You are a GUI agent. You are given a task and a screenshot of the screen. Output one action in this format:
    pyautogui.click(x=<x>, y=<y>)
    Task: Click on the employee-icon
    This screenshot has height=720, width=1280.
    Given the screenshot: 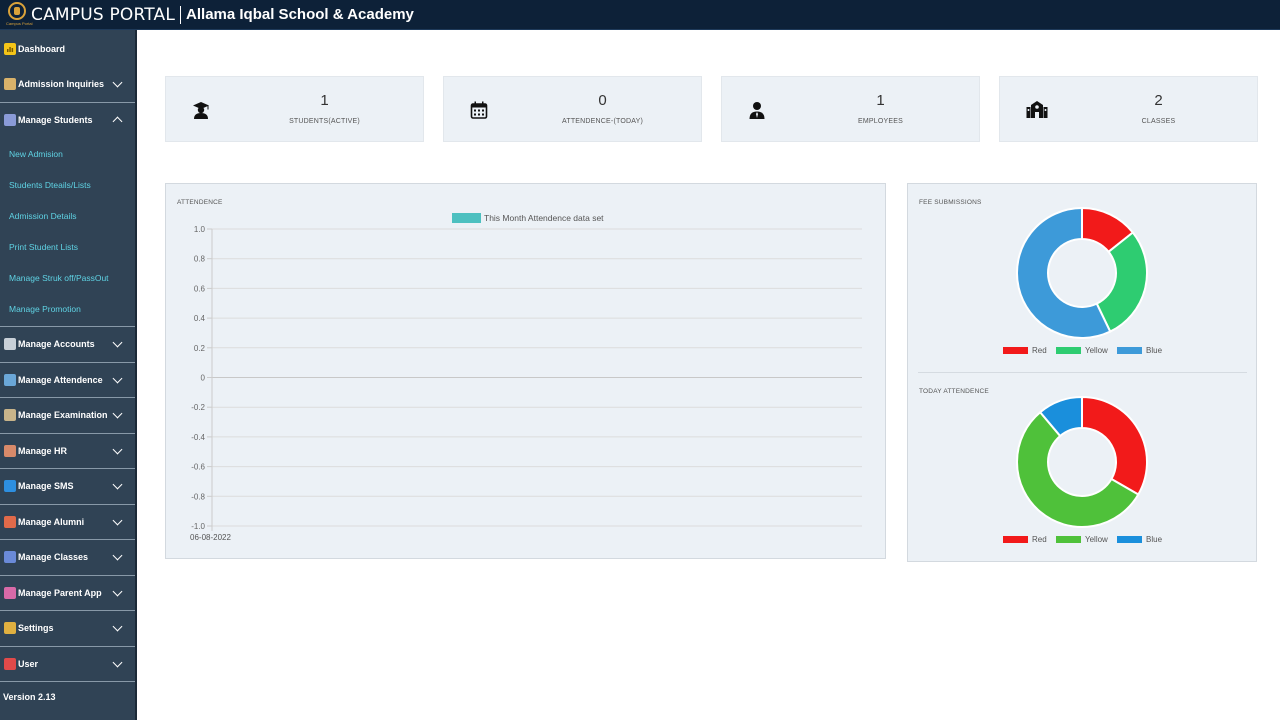 What is the action you would take?
    pyautogui.click(x=757, y=110)
    